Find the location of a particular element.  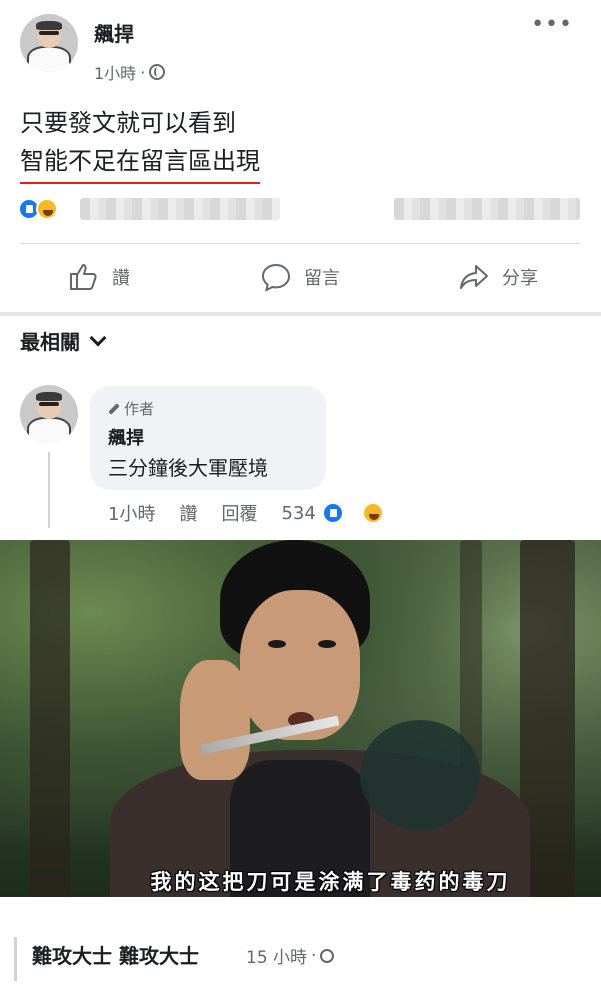

post-meta: 1小時 · is located at coordinates (130, 72).